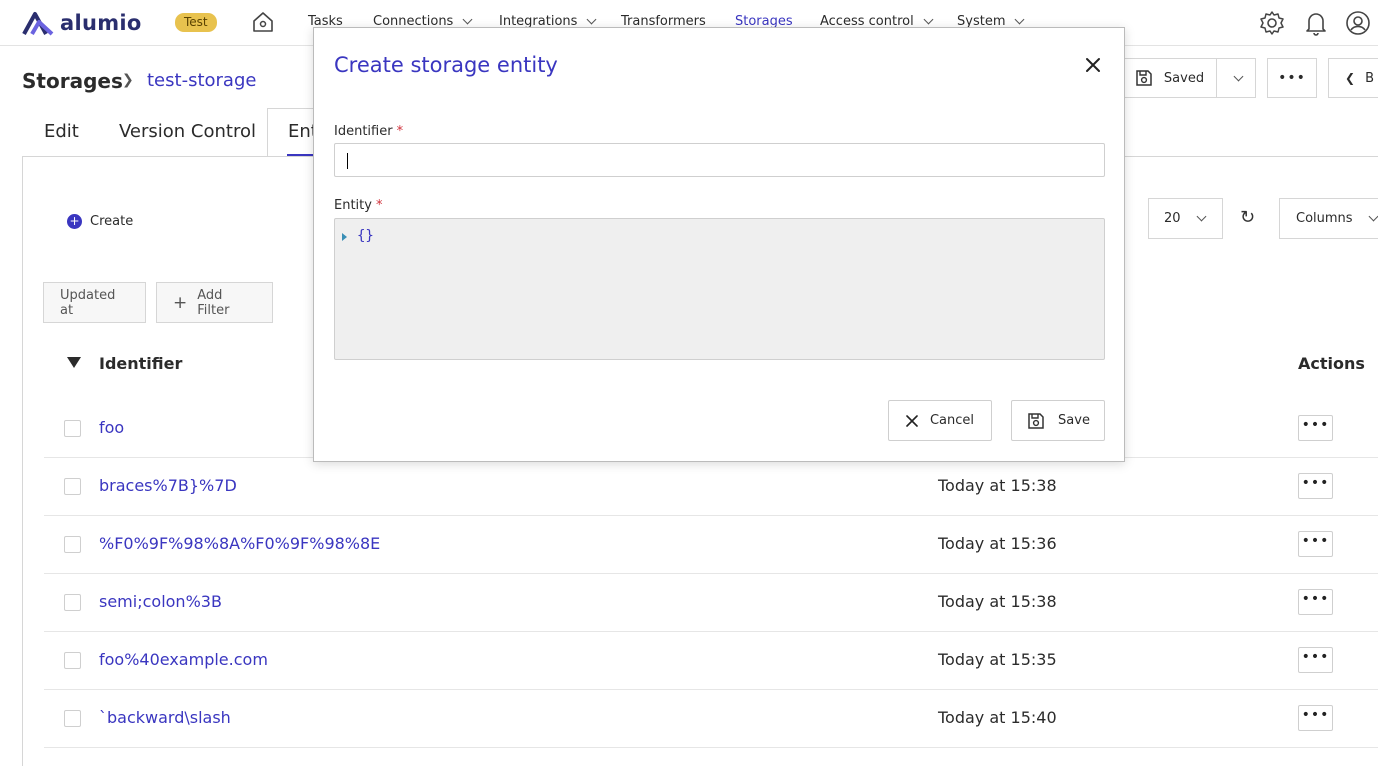  I want to click on sort-descending-icon, so click(74, 362).